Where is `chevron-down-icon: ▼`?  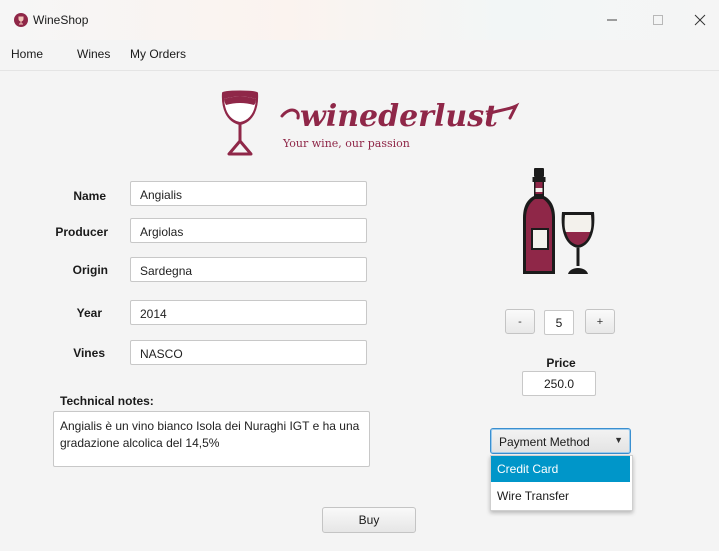
chevron-down-icon: ▼ is located at coordinates (618, 440).